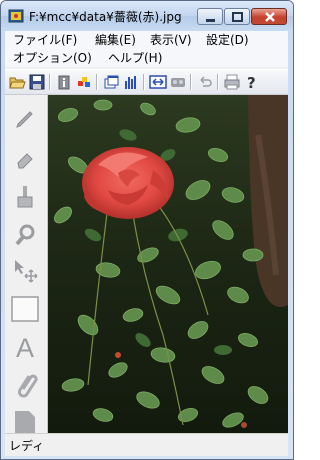  What do you see at coordinates (131, 82) in the screenshot?
I see `histogram-icon` at bounding box center [131, 82].